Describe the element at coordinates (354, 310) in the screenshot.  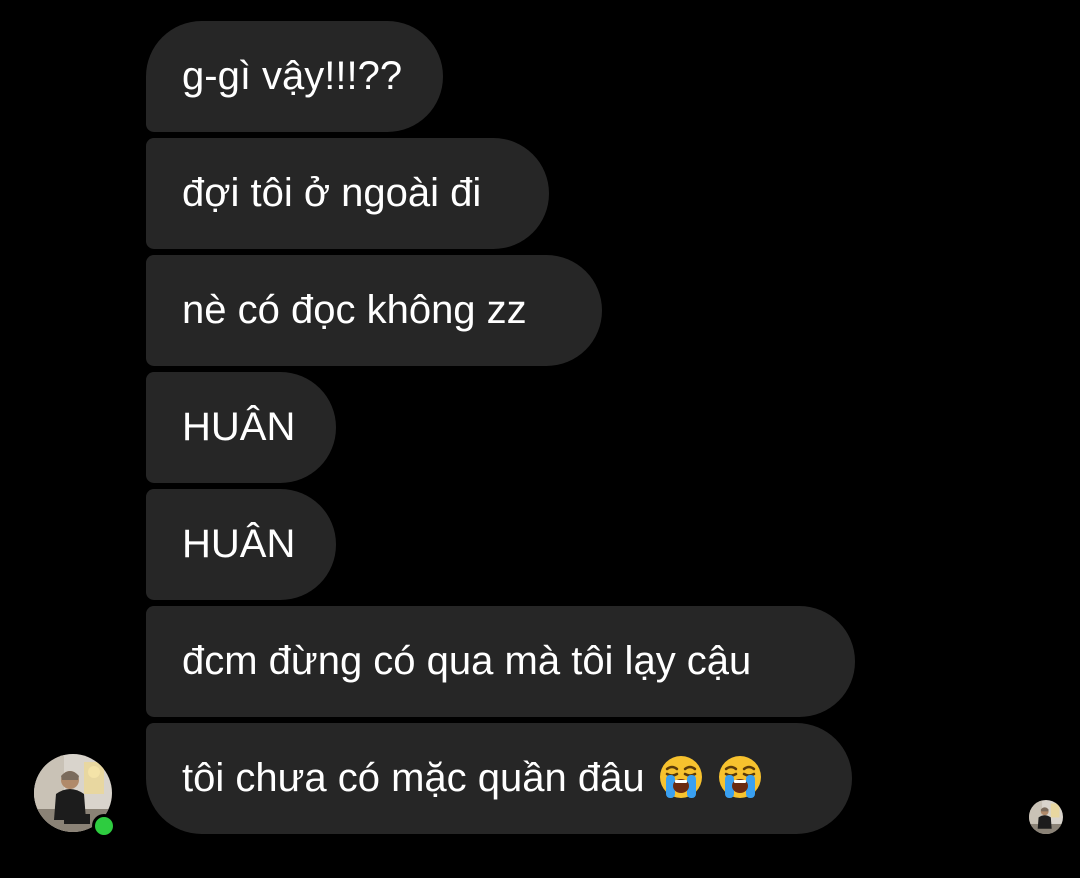
I see `message-text: nè có đọc không zz` at that location.